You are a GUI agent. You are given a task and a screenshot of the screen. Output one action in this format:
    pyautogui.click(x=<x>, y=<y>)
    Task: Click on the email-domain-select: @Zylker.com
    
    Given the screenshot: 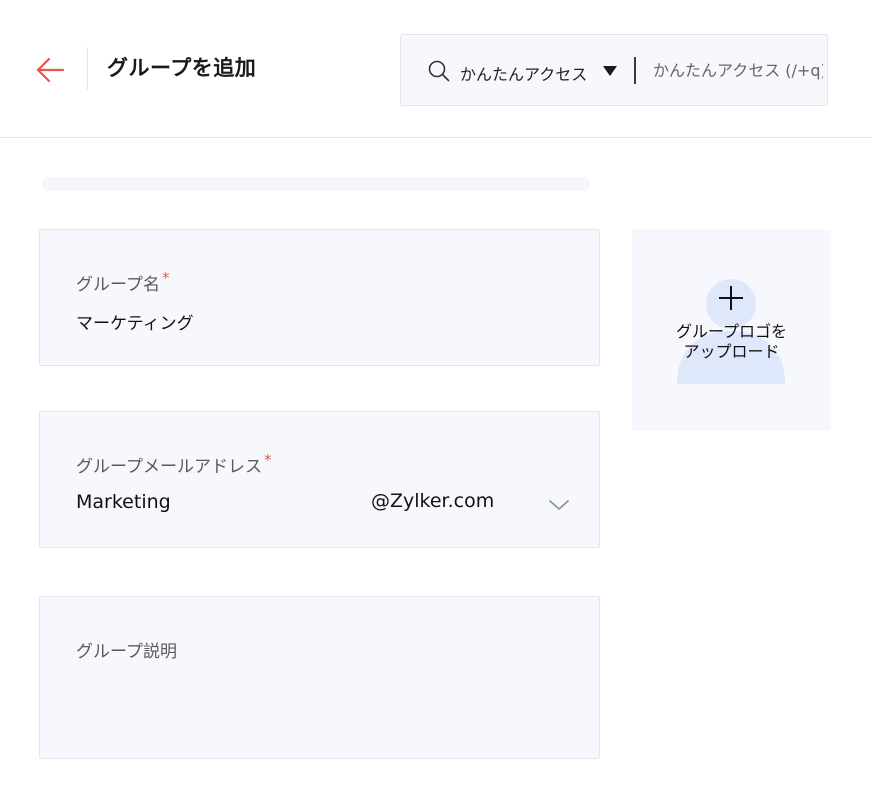 What is the action you would take?
    pyautogui.click(x=432, y=501)
    